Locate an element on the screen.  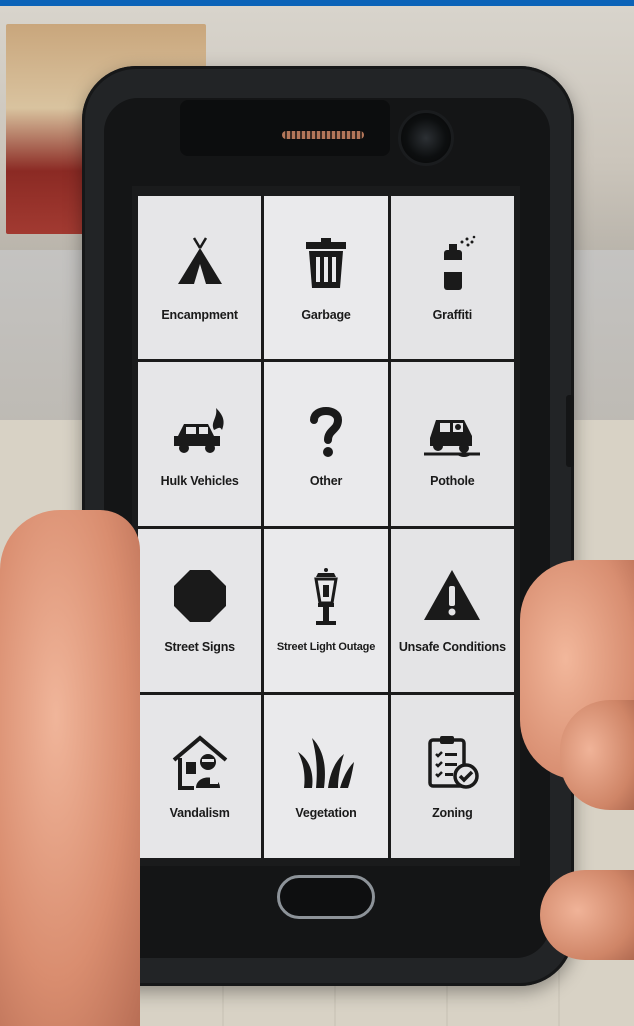
tile-pothole: Pothole is located at coordinates (452, 444).